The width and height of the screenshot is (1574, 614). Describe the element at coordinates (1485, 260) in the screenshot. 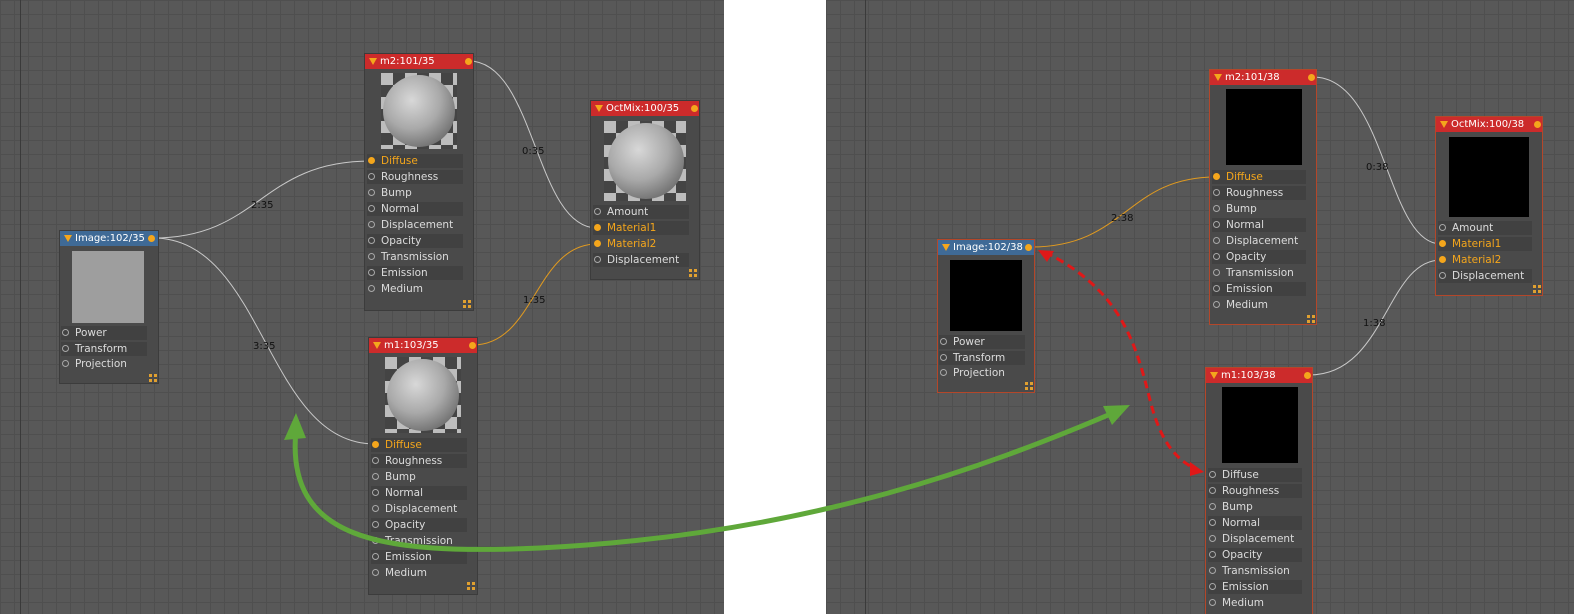

I see `input-port-row: Material2` at that location.